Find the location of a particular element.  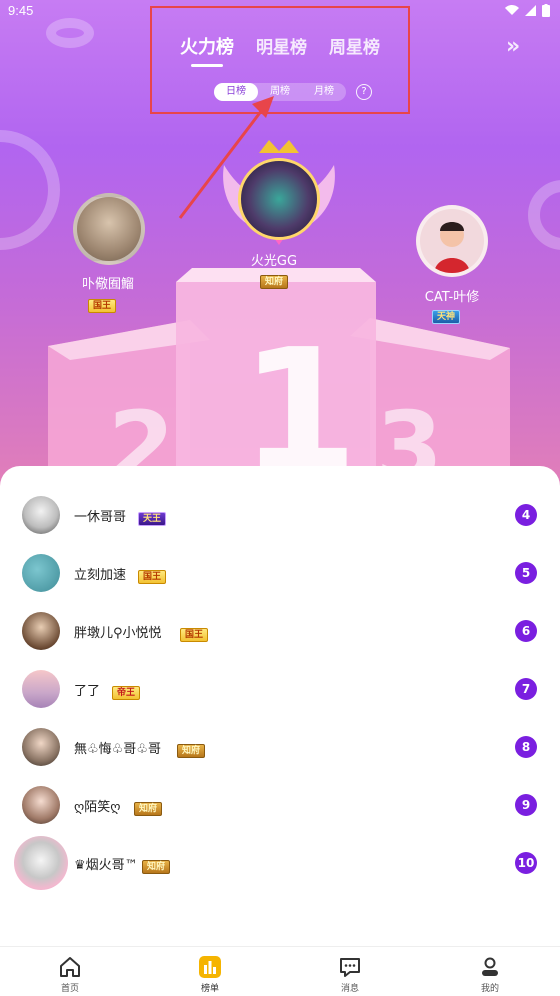

wifi-icon is located at coordinates (512, 10).